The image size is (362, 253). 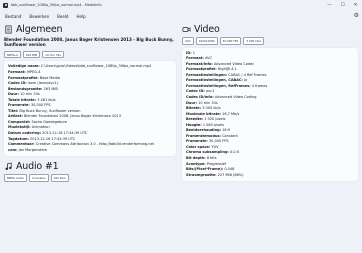 I want to click on menu-file: Bestand, so click(x=13, y=16).